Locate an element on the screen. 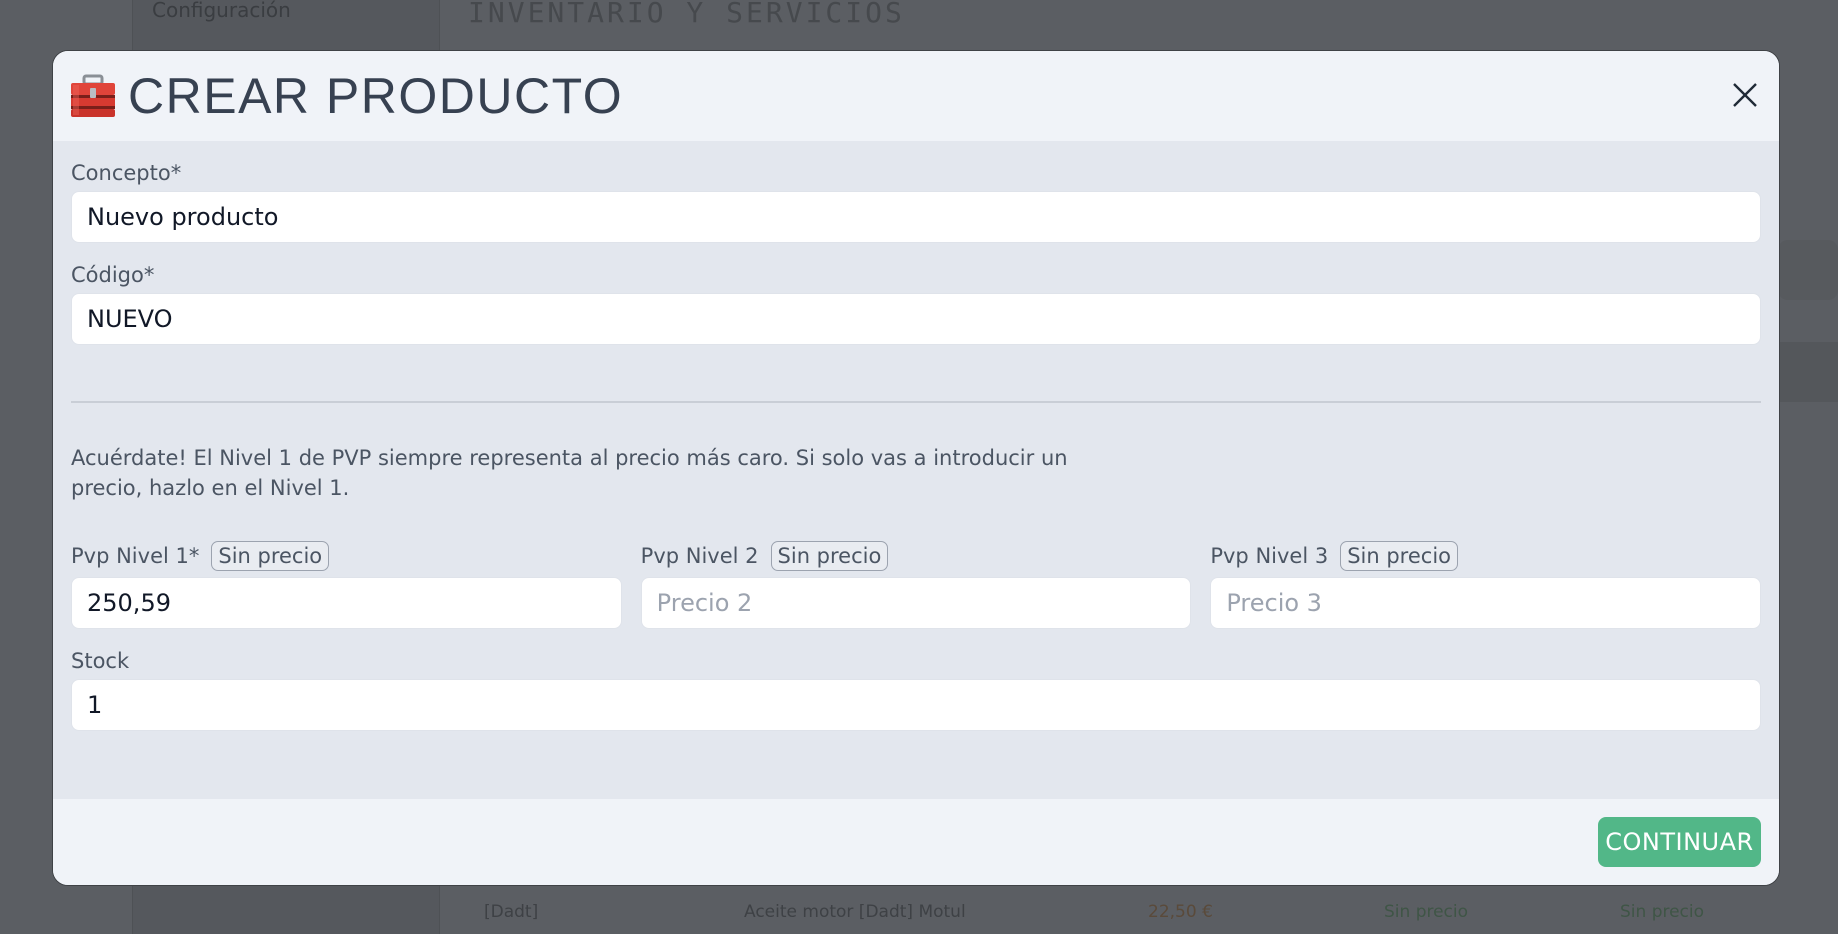 This screenshot has height=934, width=1838. background-cell: Aceite motor [Dadt] Motul is located at coordinates (855, 912).